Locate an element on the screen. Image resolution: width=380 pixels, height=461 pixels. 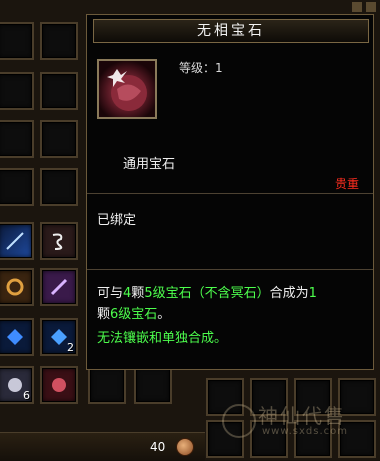
gem-item-icon is located at coordinates (127, 89).